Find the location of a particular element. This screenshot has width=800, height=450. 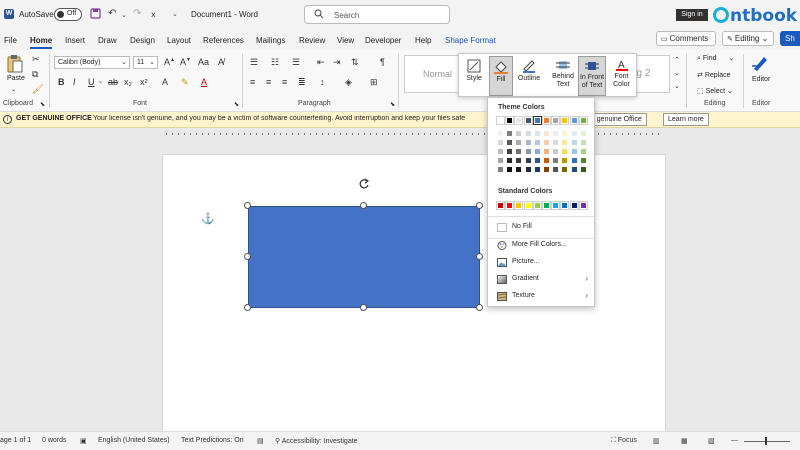

underline-icon: U is located at coordinates (91, 82).